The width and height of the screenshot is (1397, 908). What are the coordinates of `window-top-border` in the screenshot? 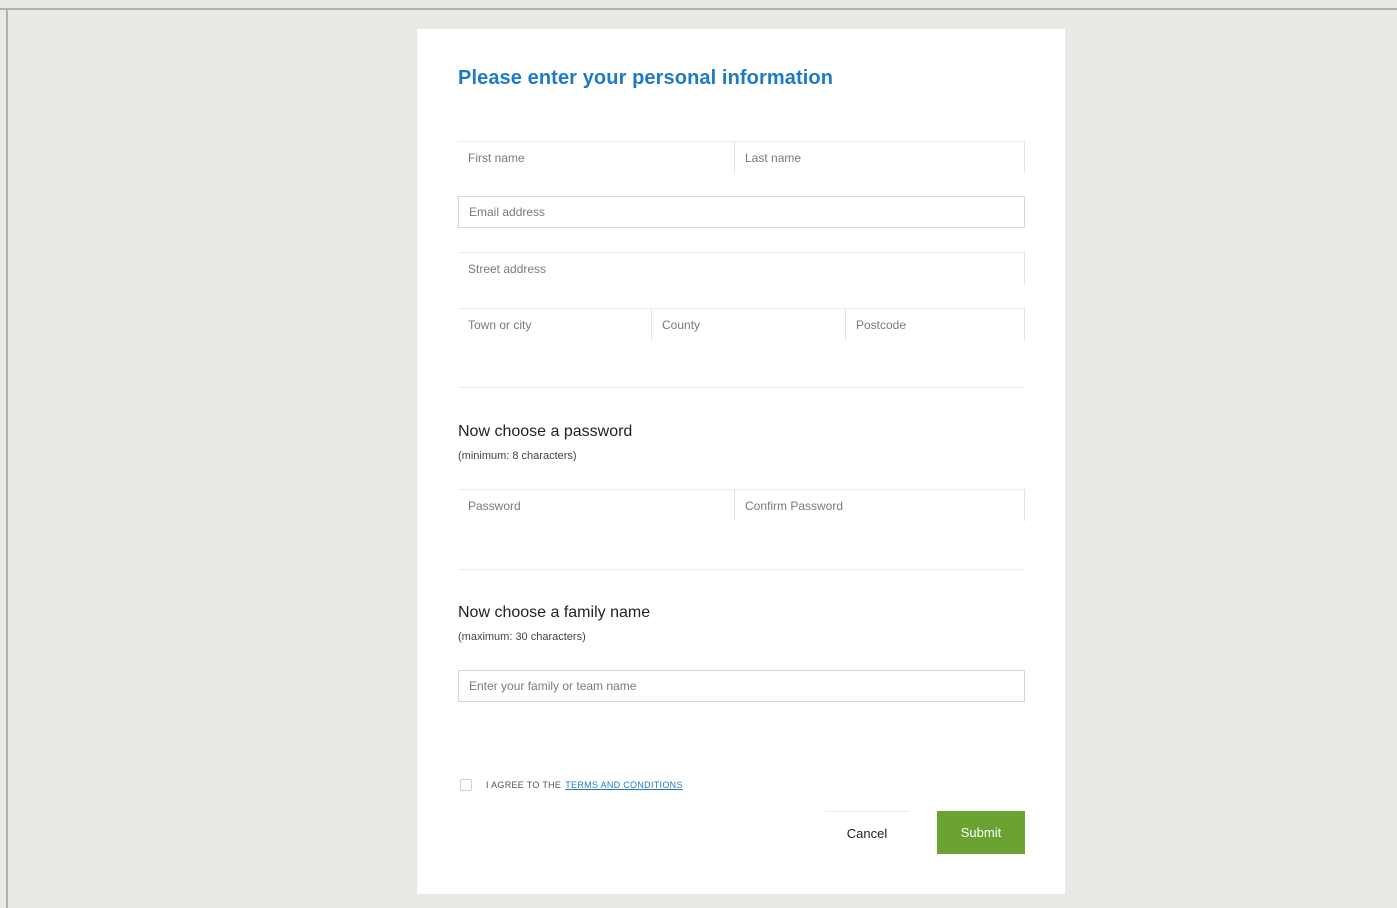 It's located at (698, 5).